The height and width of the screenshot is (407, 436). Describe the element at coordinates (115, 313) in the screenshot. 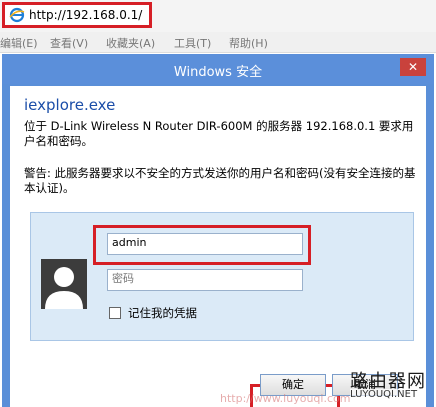

I see `remember-checkbox` at that location.